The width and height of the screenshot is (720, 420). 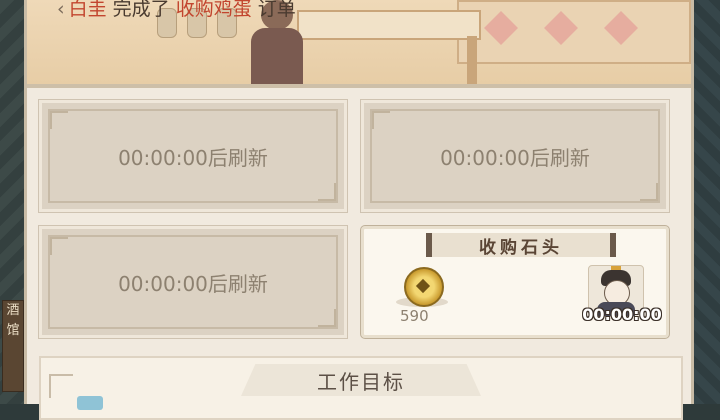 What do you see at coordinates (13, 310) in the screenshot?
I see `sign-char-1: 酒` at bounding box center [13, 310].